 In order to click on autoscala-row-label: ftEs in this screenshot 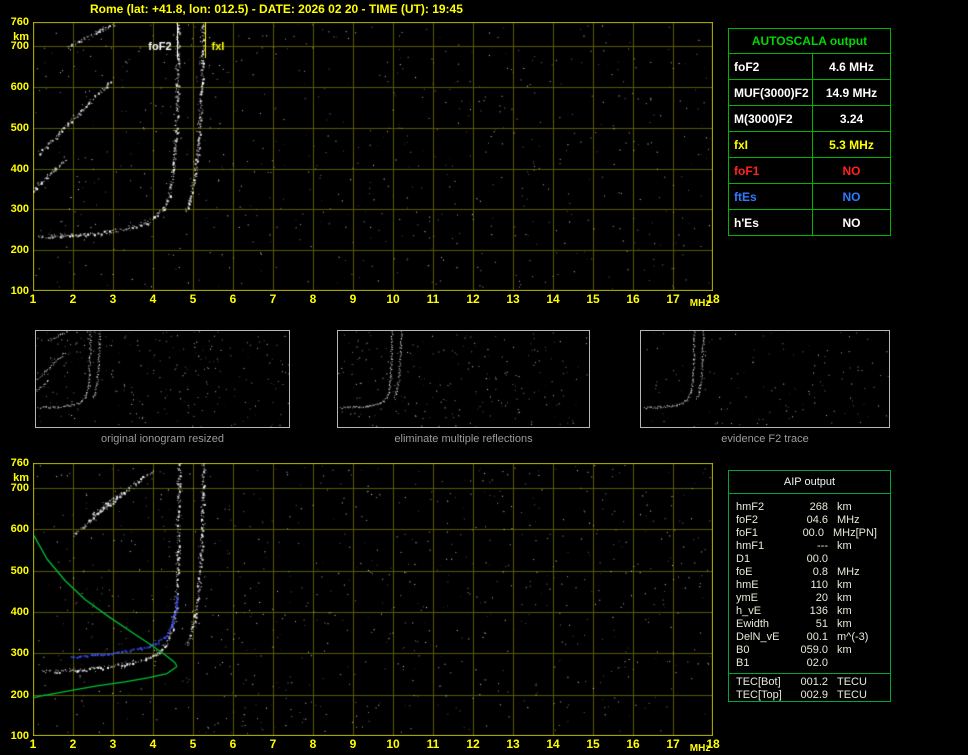, I will do `click(771, 196)`.